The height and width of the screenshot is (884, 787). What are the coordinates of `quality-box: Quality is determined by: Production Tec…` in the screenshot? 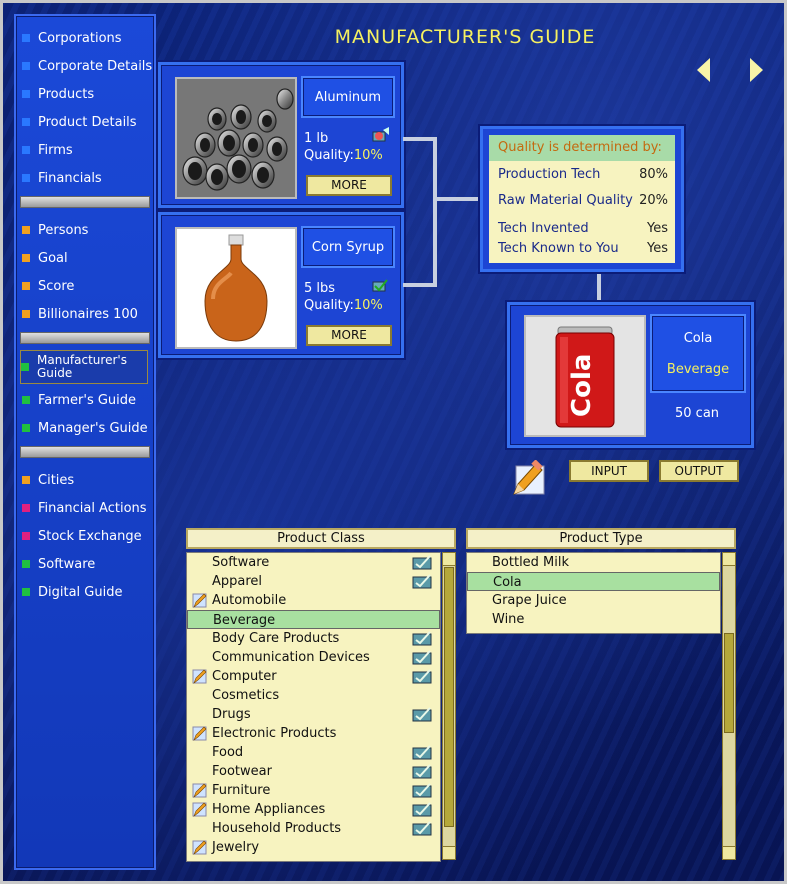 It's located at (582, 199).